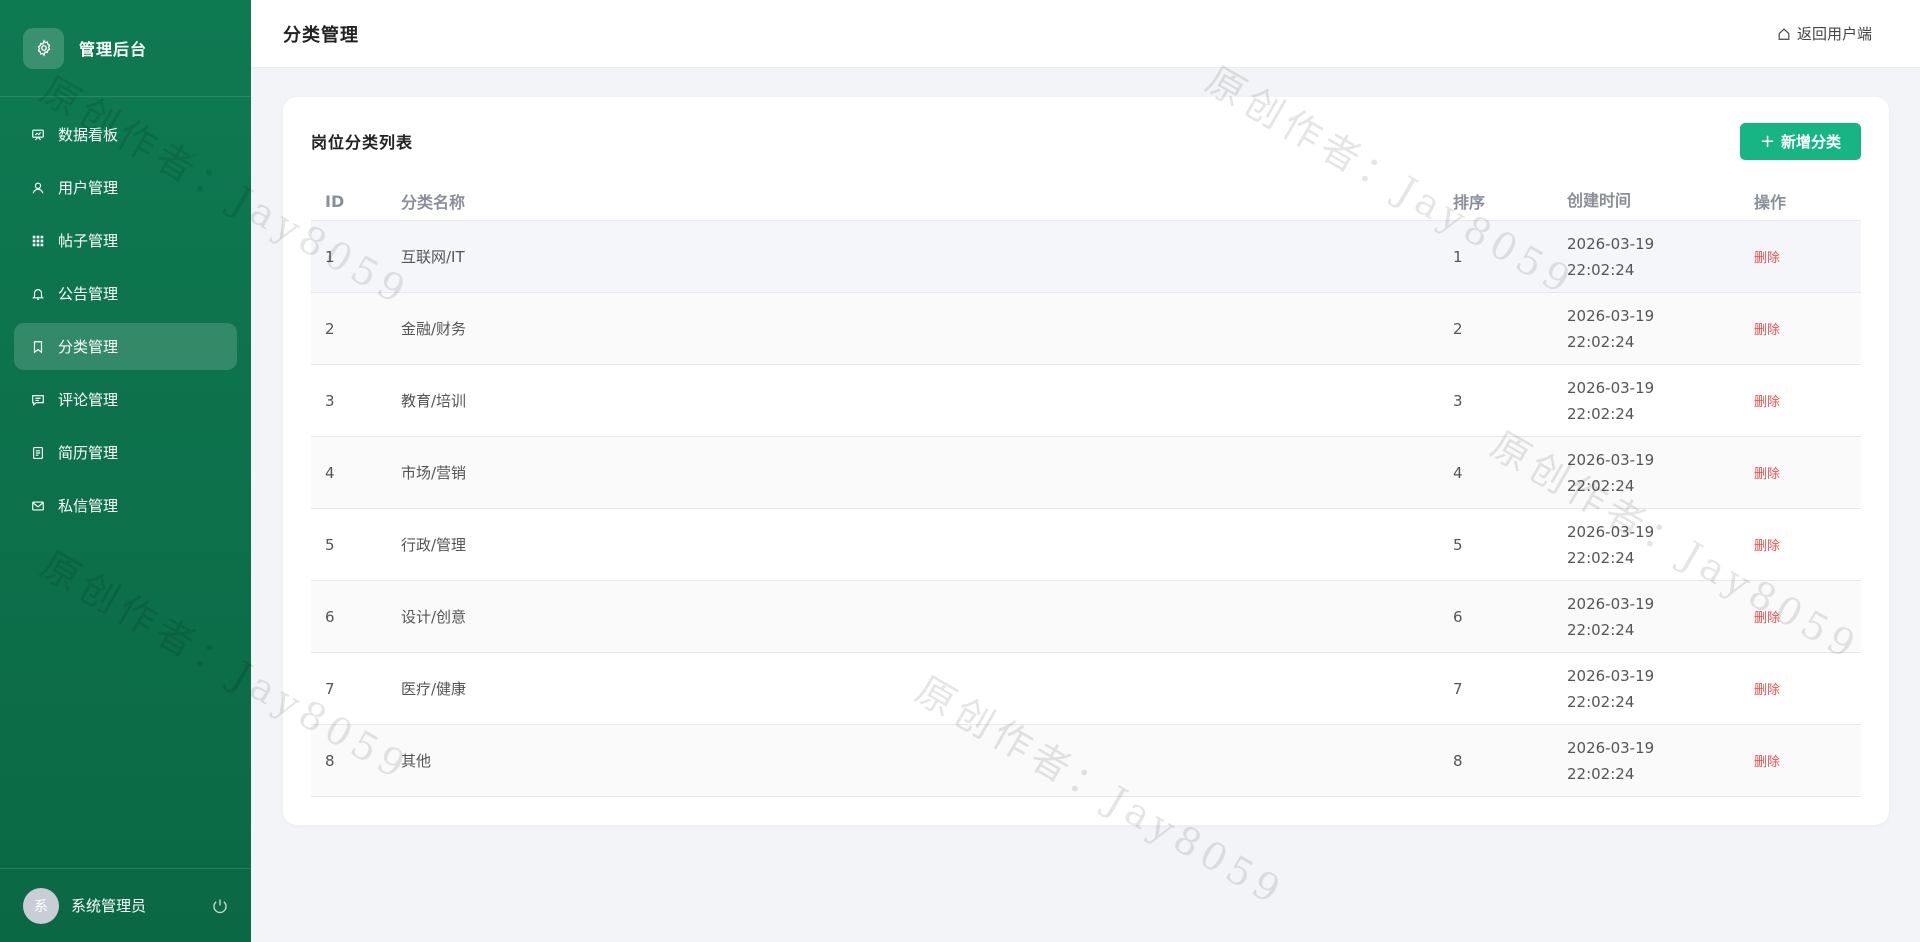  Describe the element at coordinates (38, 400) in the screenshot. I see `comment-icon` at that location.